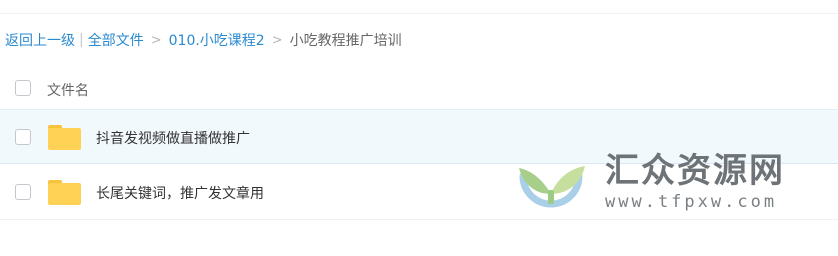  What do you see at coordinates (23, 88) in the screenshot?
I see `select-all-checkbox` at bounding box center [23, 88].